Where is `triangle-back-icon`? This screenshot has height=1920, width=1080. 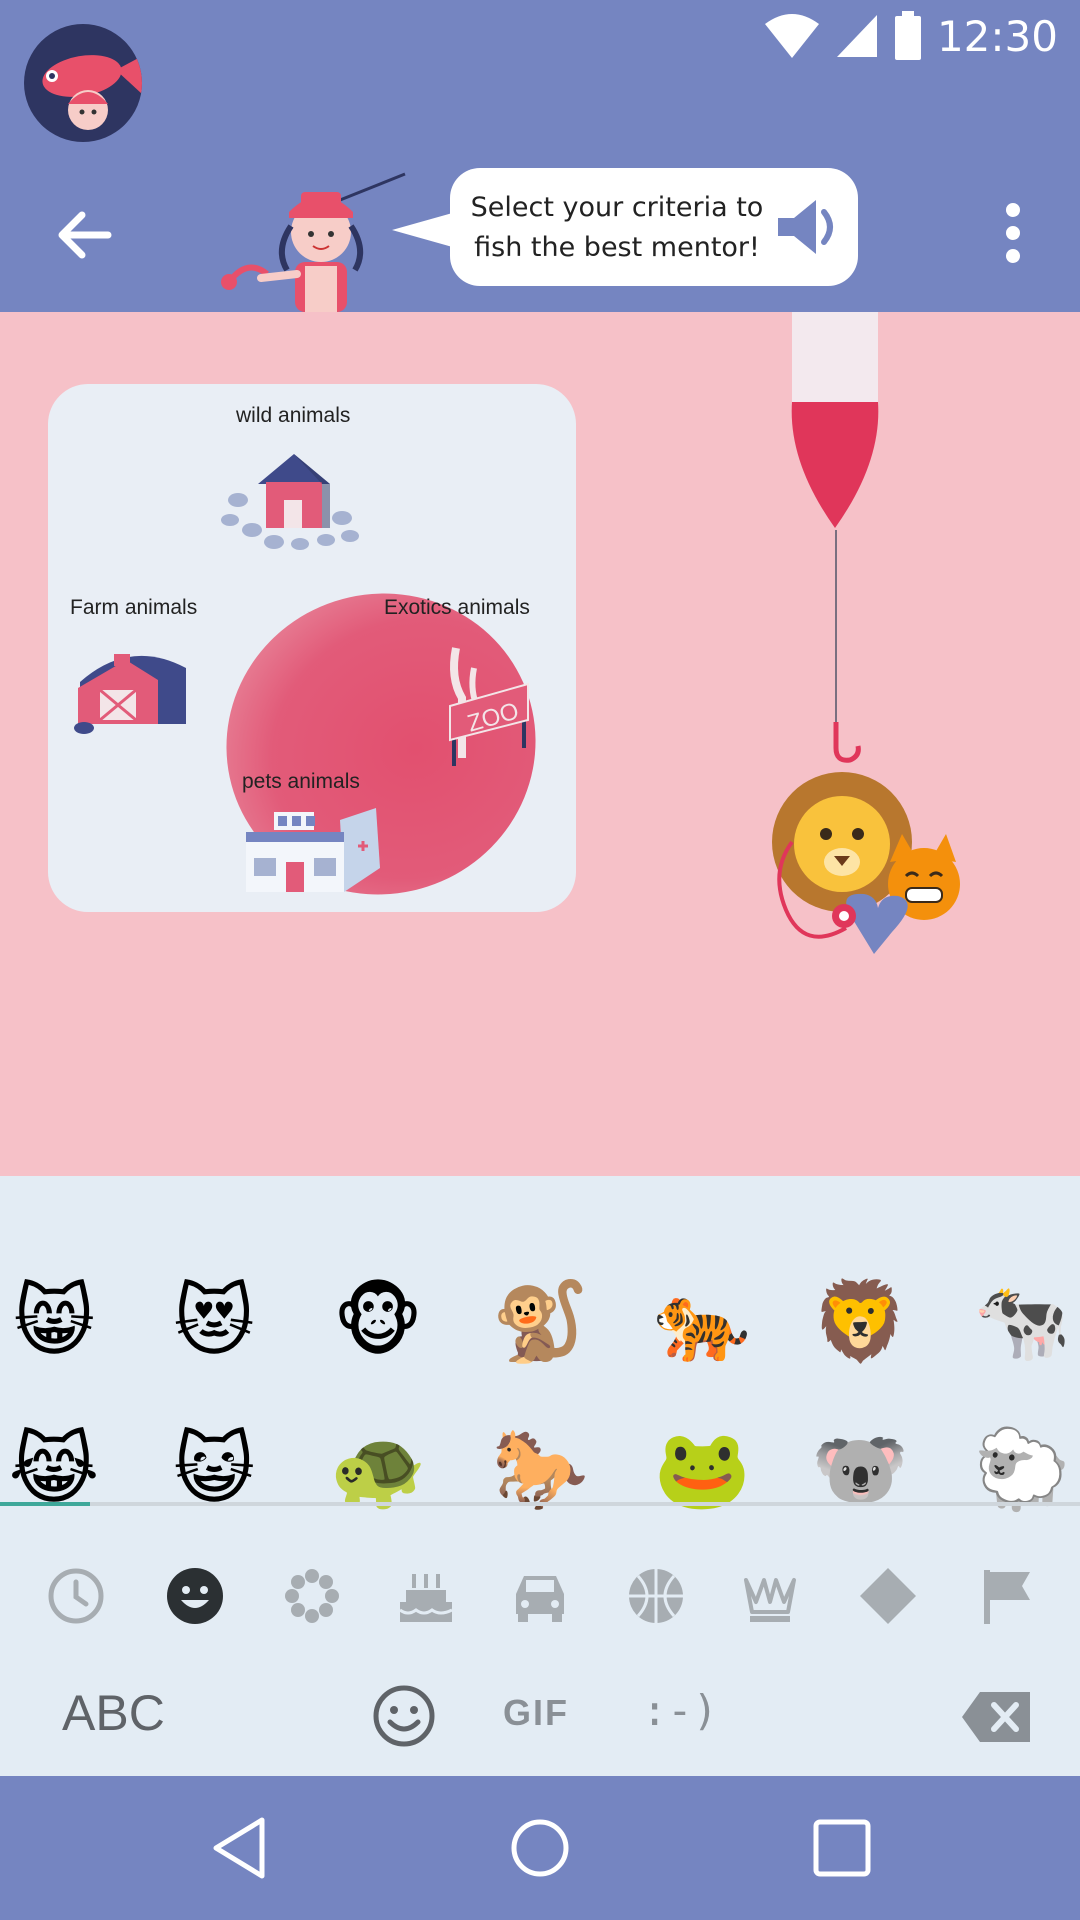
triangle-back-icon is located at coordinates (239, 1848).